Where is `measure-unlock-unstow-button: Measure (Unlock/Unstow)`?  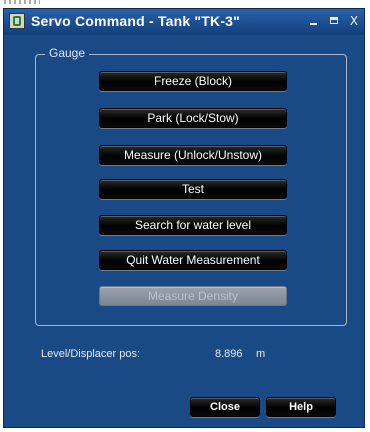 measure-unlock-unstow-button: Measure (Unlock/Unstow) is located at coordinates (193, 155).